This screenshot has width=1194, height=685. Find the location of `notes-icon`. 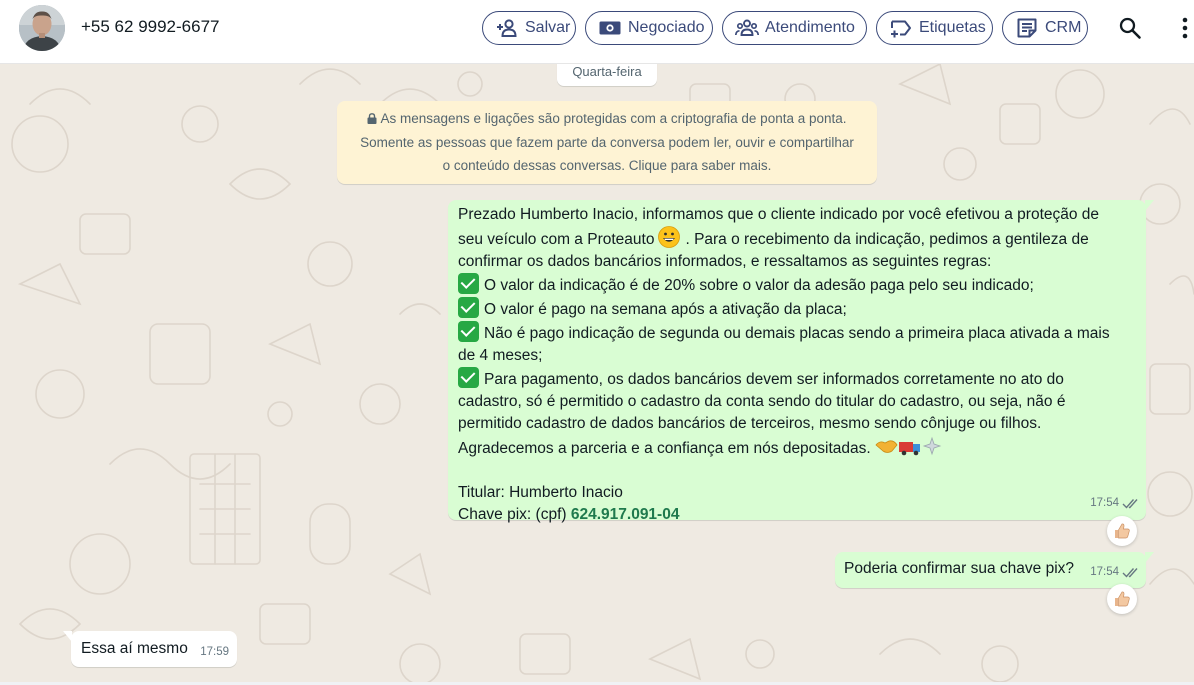

notes-icon is located at coordinates (1027, 28).